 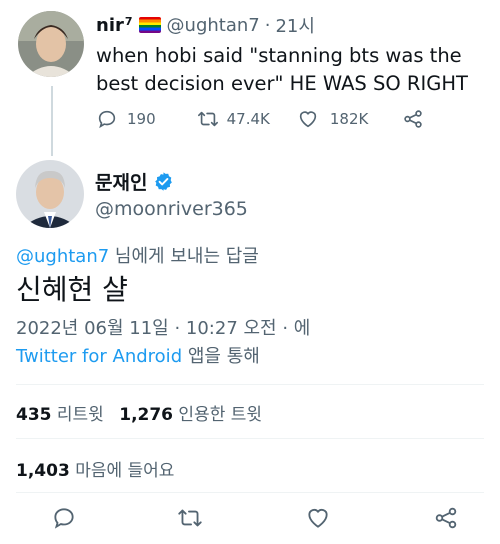 What do you see at coordinates (164, 181) in the screenshot?
I see `verified-badge-icon` at bounding box center [164, 181].